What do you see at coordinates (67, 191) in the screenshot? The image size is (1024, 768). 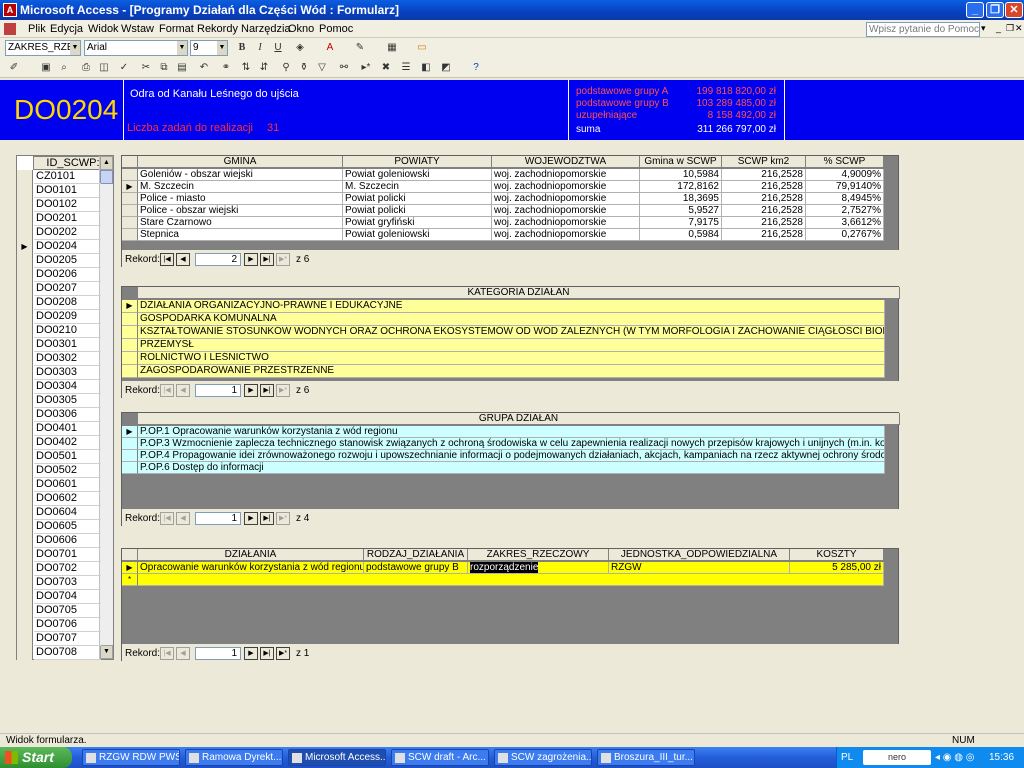 I see `id-list-item: DO0101` at bounding box center [67, 191].